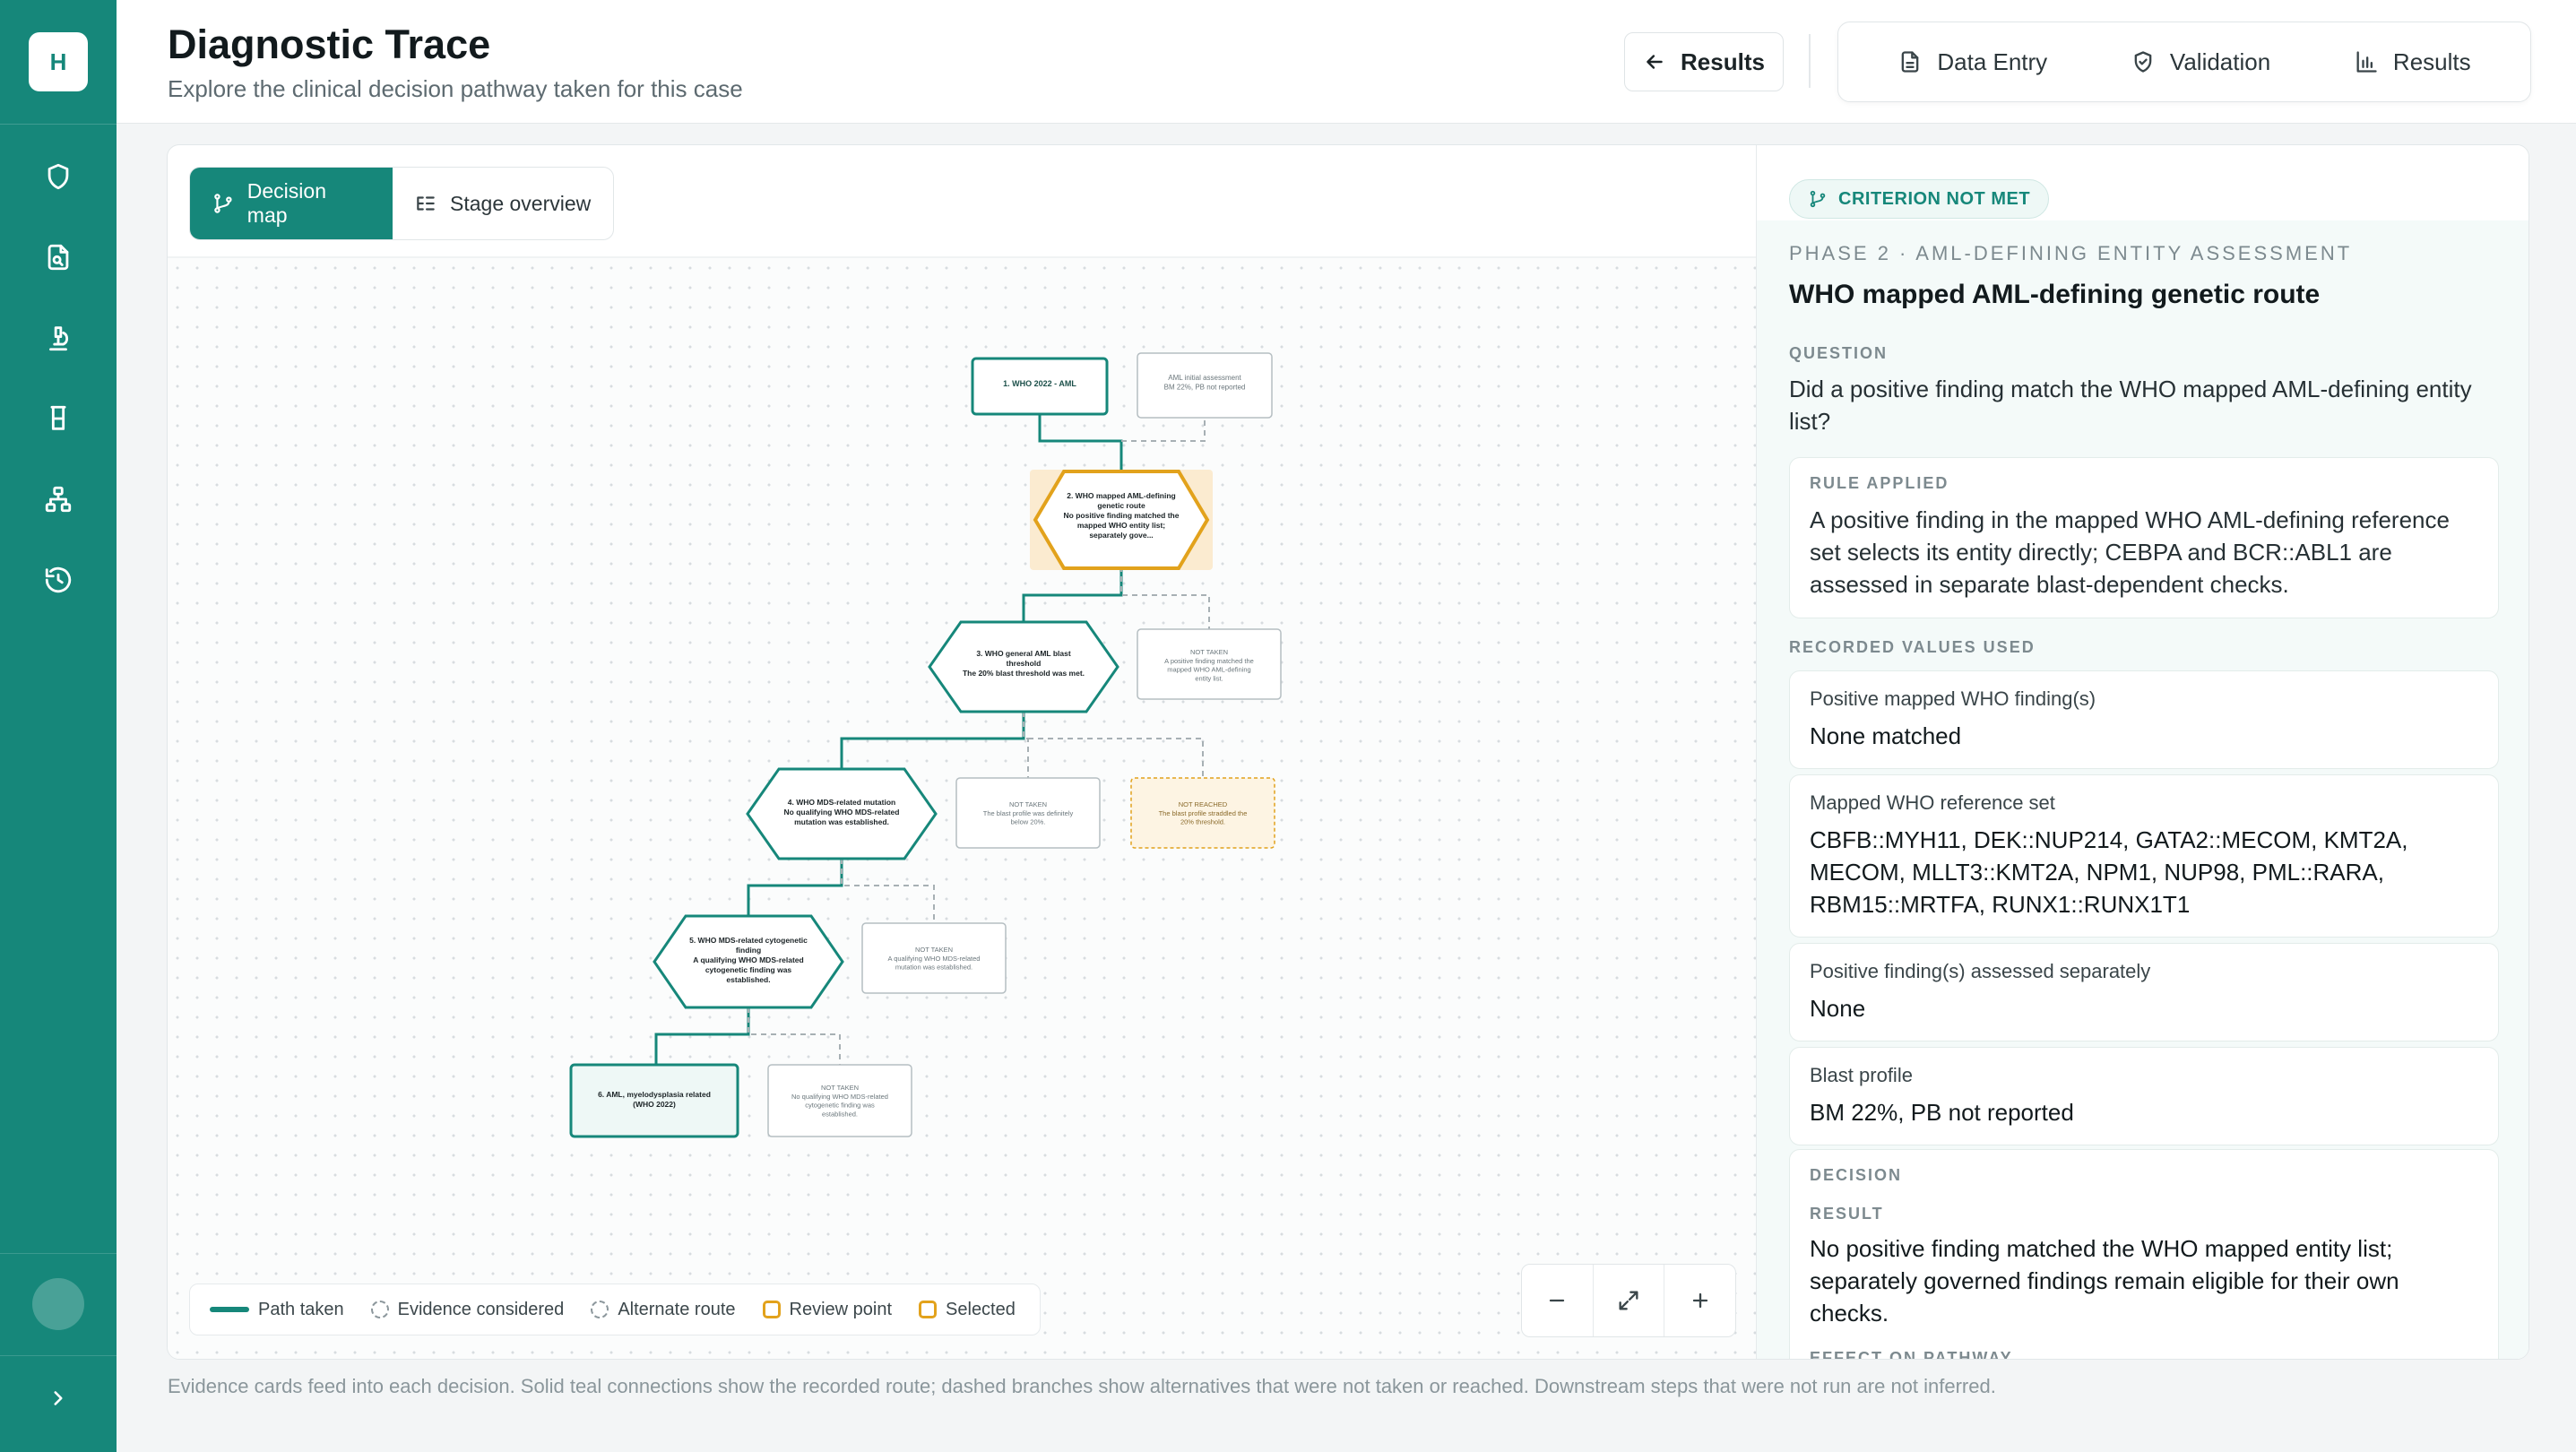 The width and height of the screenshot is (2576, 1452). Describe the element at coordinates (1699, 1300) in the screenshot. I see `zoom-in-button` at that location.